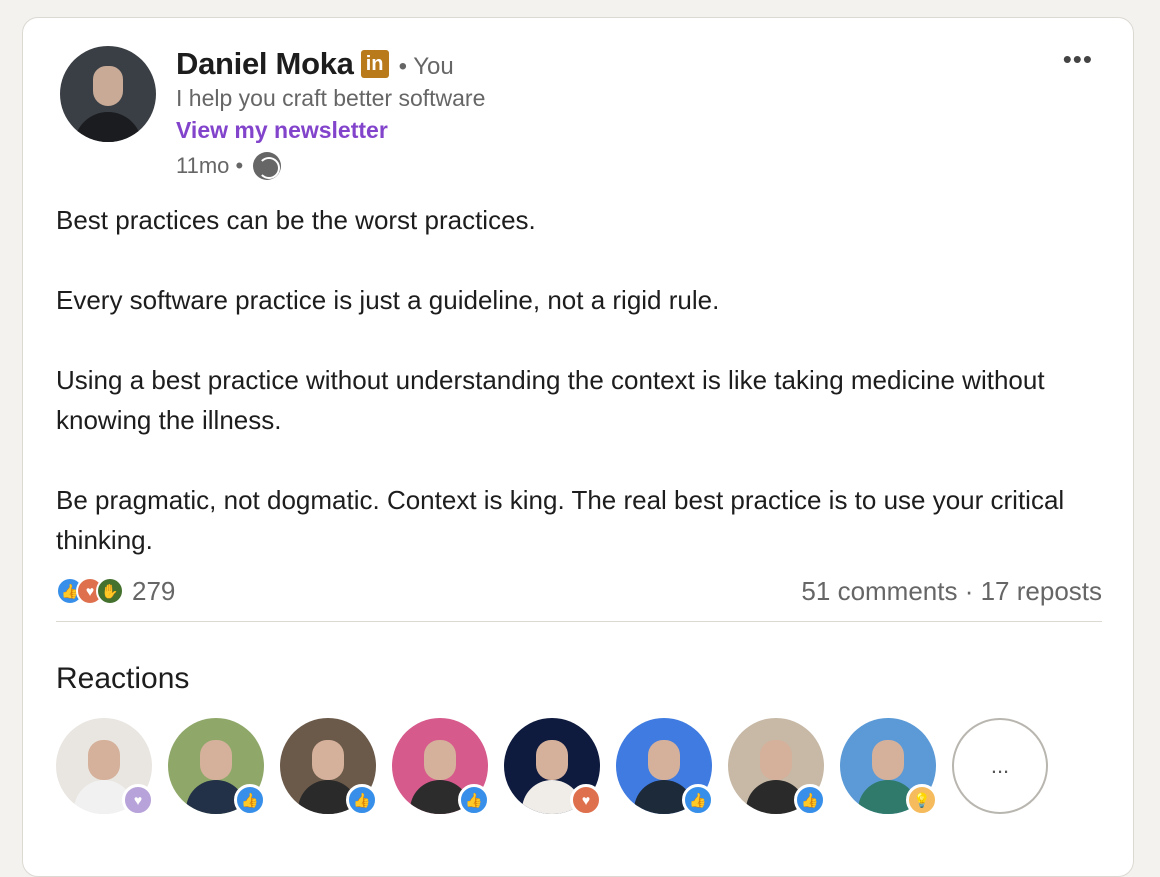 This screenshot has width=1160, height=877. What do you see at coordinates (889, 767) in the screenshot?
I see `reactor-avatar: 💡` at bounding box center [889, 767].